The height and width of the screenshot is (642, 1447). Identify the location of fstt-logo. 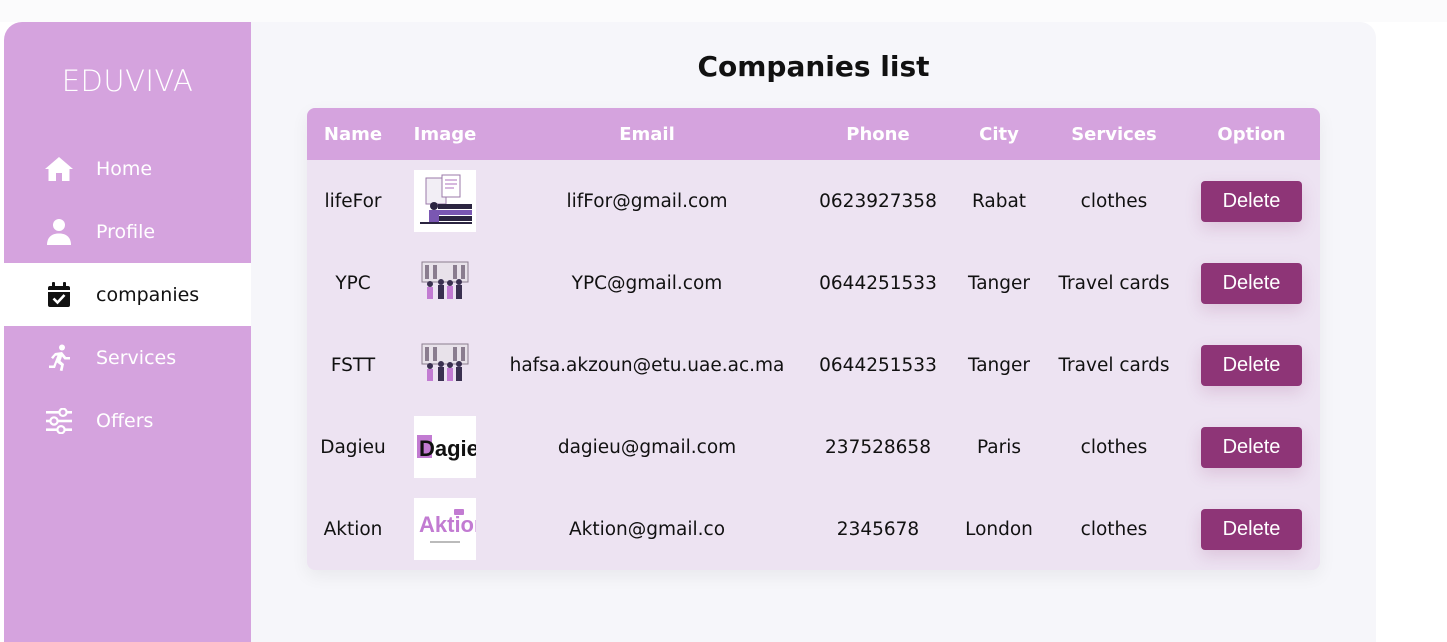
(445, 365).